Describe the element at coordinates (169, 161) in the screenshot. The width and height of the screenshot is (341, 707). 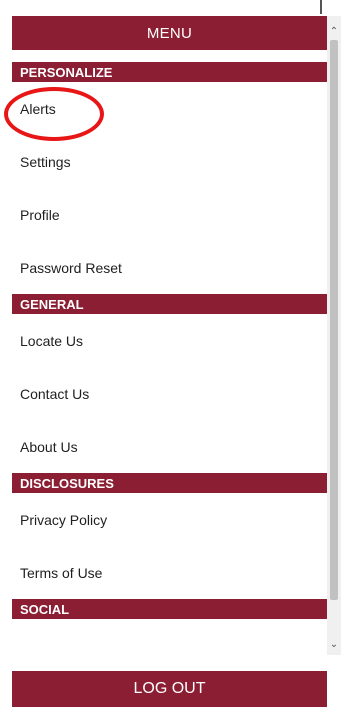
I see `menu-item-settings: Settings` at that location.